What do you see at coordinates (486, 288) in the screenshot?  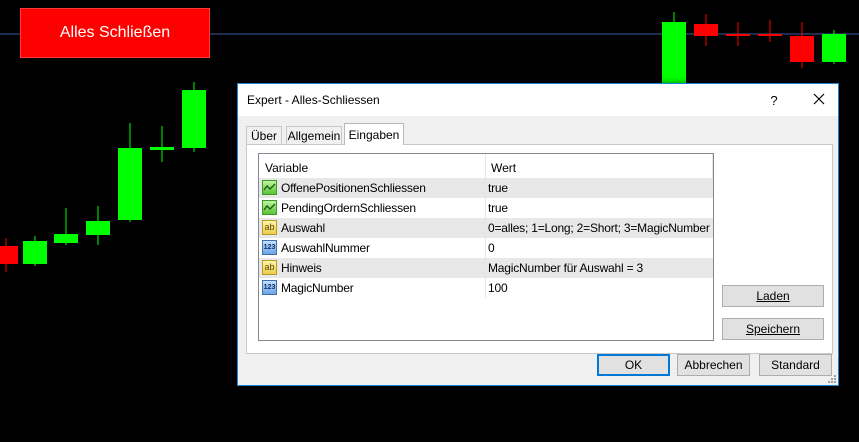 I see `table-row: 123 MagicNumber 100` at bounding box center [486, 288].